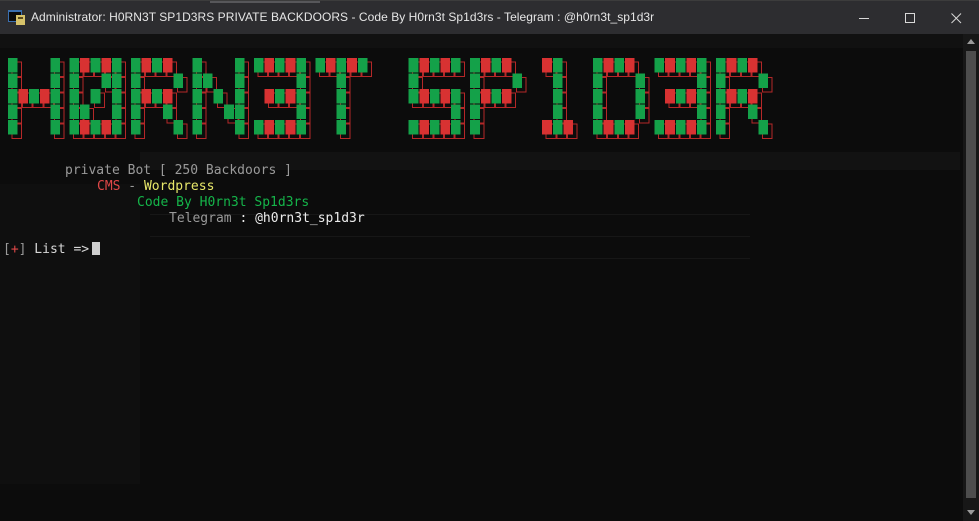  I want to click on close-icon, so click(956, 18).